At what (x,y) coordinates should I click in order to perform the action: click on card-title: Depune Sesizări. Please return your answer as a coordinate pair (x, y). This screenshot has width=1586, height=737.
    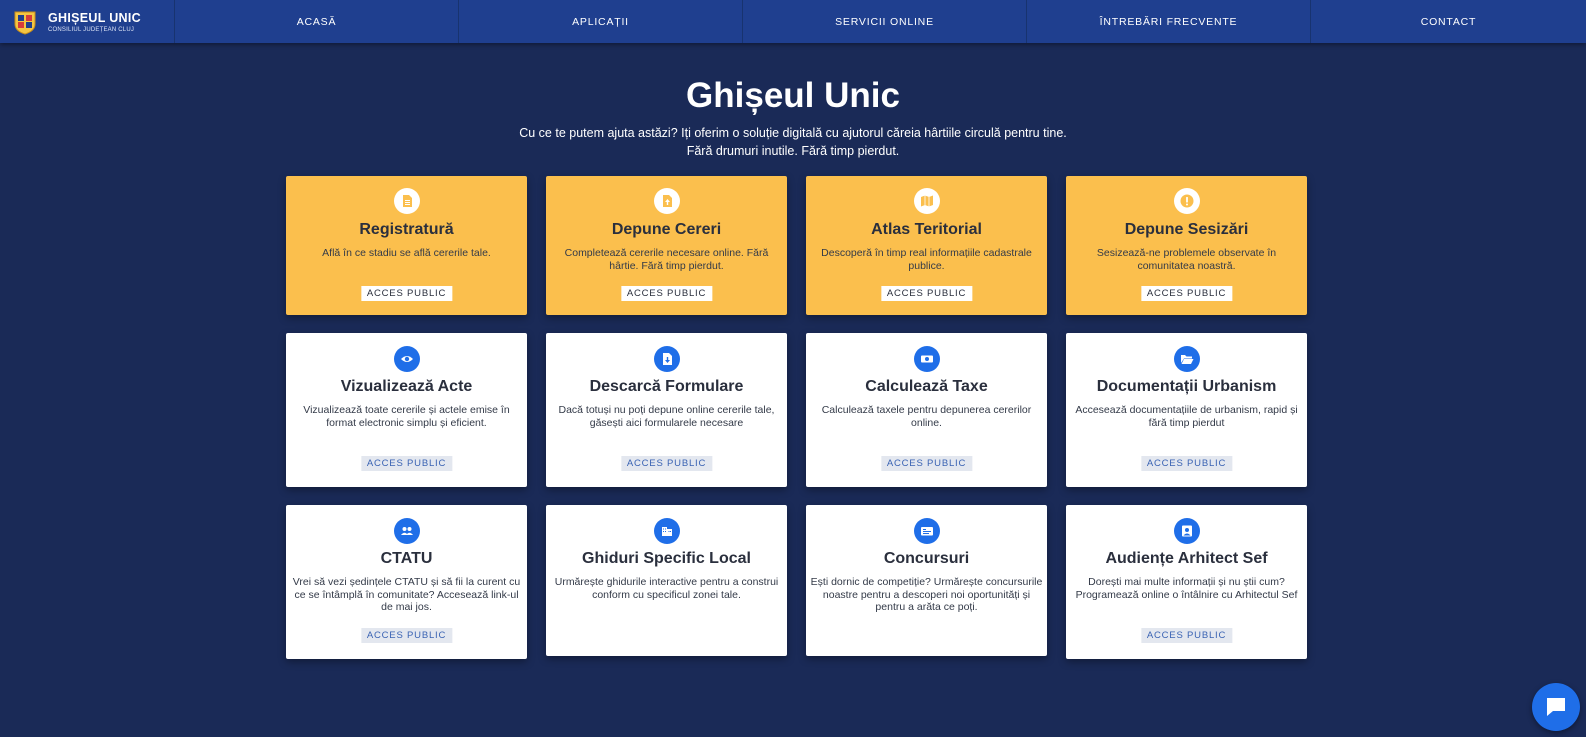
    Looking at the image, I should click on (1186, 229).